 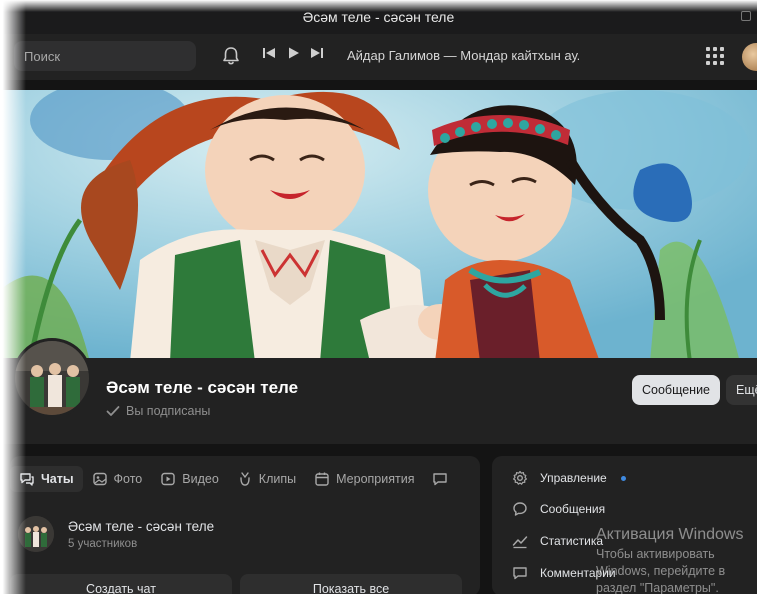 I want to click on tab-events-label: Мероприятия, so click(x=375, y=479).